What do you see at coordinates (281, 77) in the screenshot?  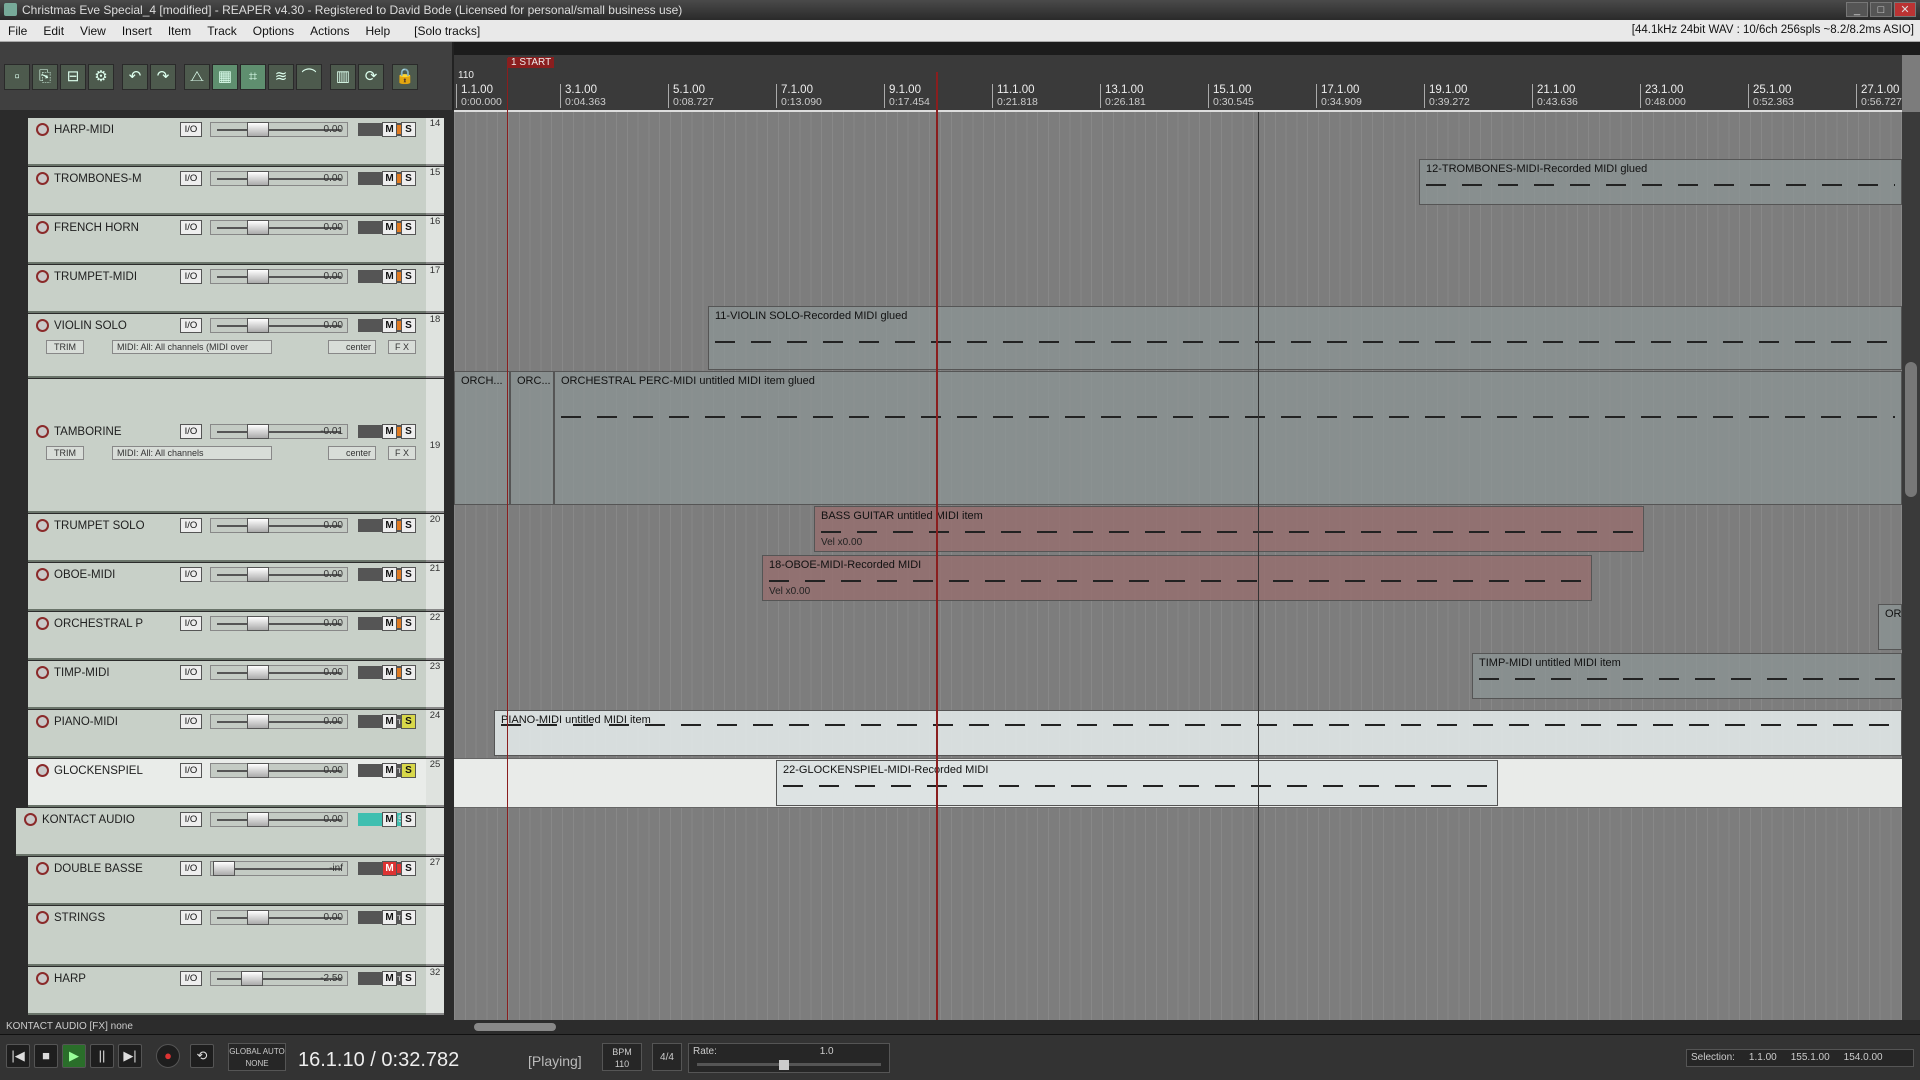 I see `ripple-icon: ≋` at bounding box center [281, 77].